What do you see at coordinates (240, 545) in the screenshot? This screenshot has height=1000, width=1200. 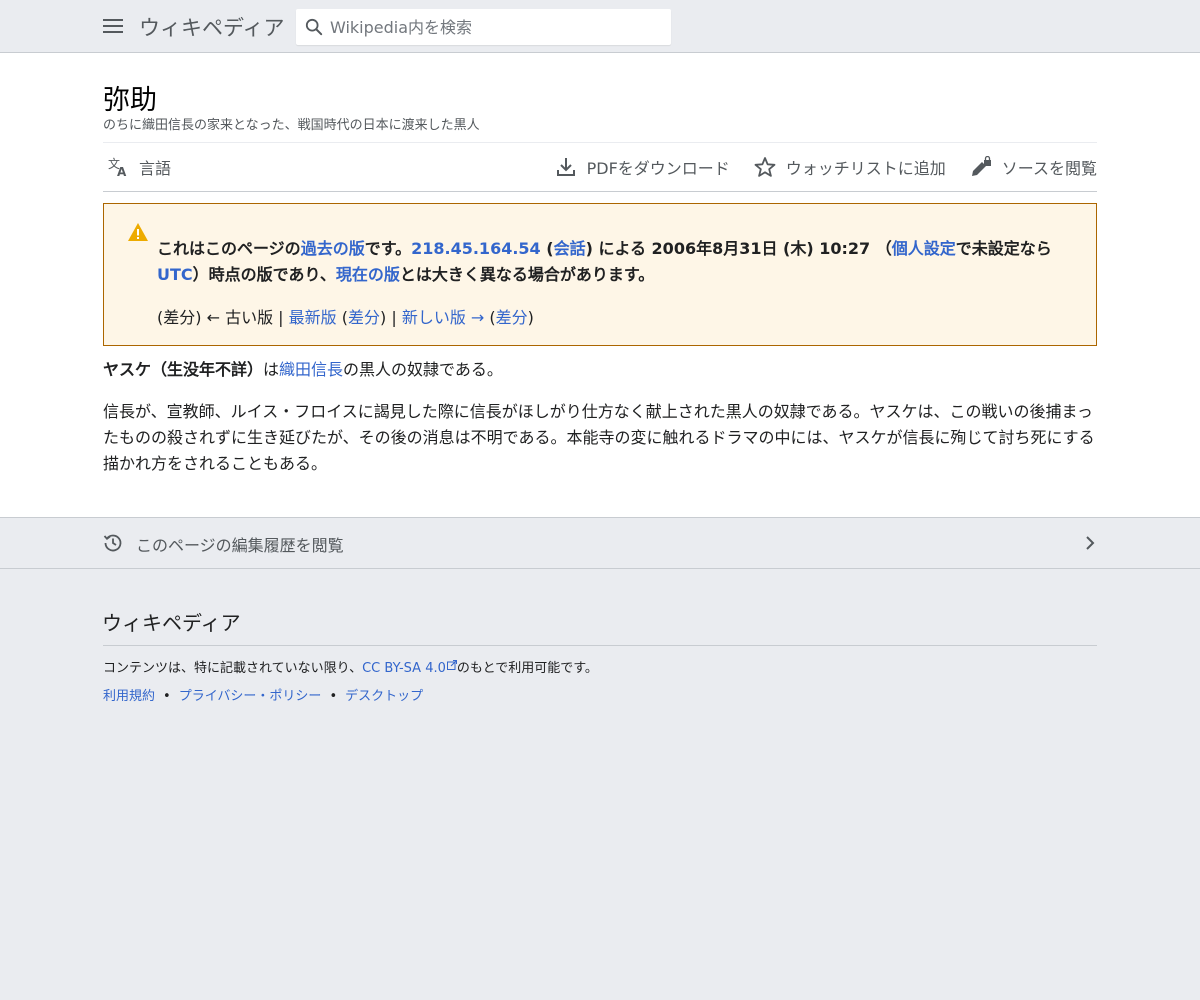 I see `page-history-label: このページの編集履歴を閲覧` at bounding box center [240, 545].